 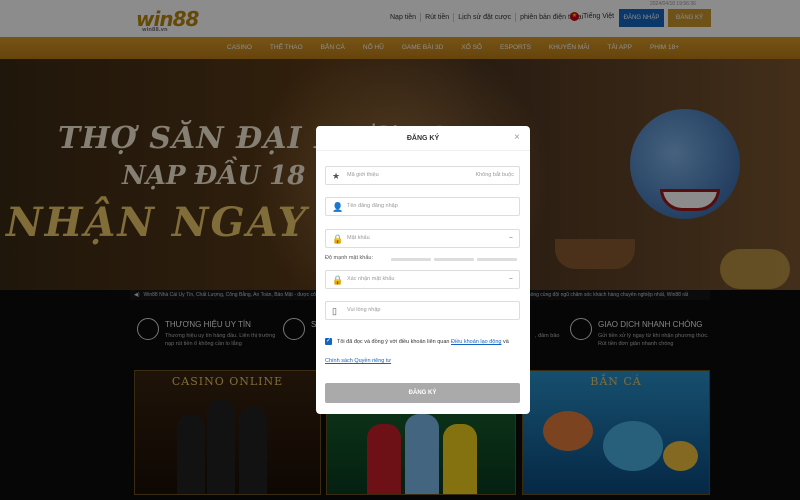 What do you see at coordinates (422, 279) in the screenshot?
I see `confirm-password-input: 🔒 Xác nhận mật khẩu ⌣` at bounding box center [422, 279].